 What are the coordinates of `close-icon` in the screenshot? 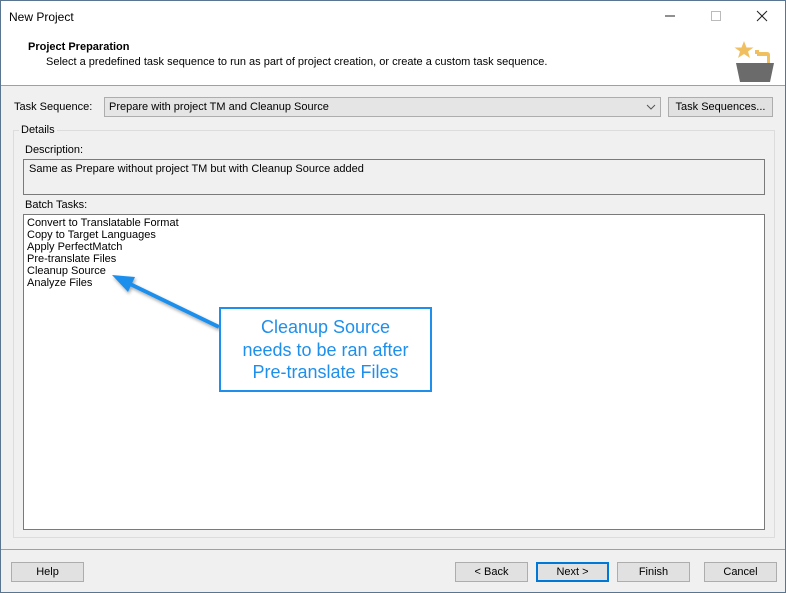 It's located at (762, 16).